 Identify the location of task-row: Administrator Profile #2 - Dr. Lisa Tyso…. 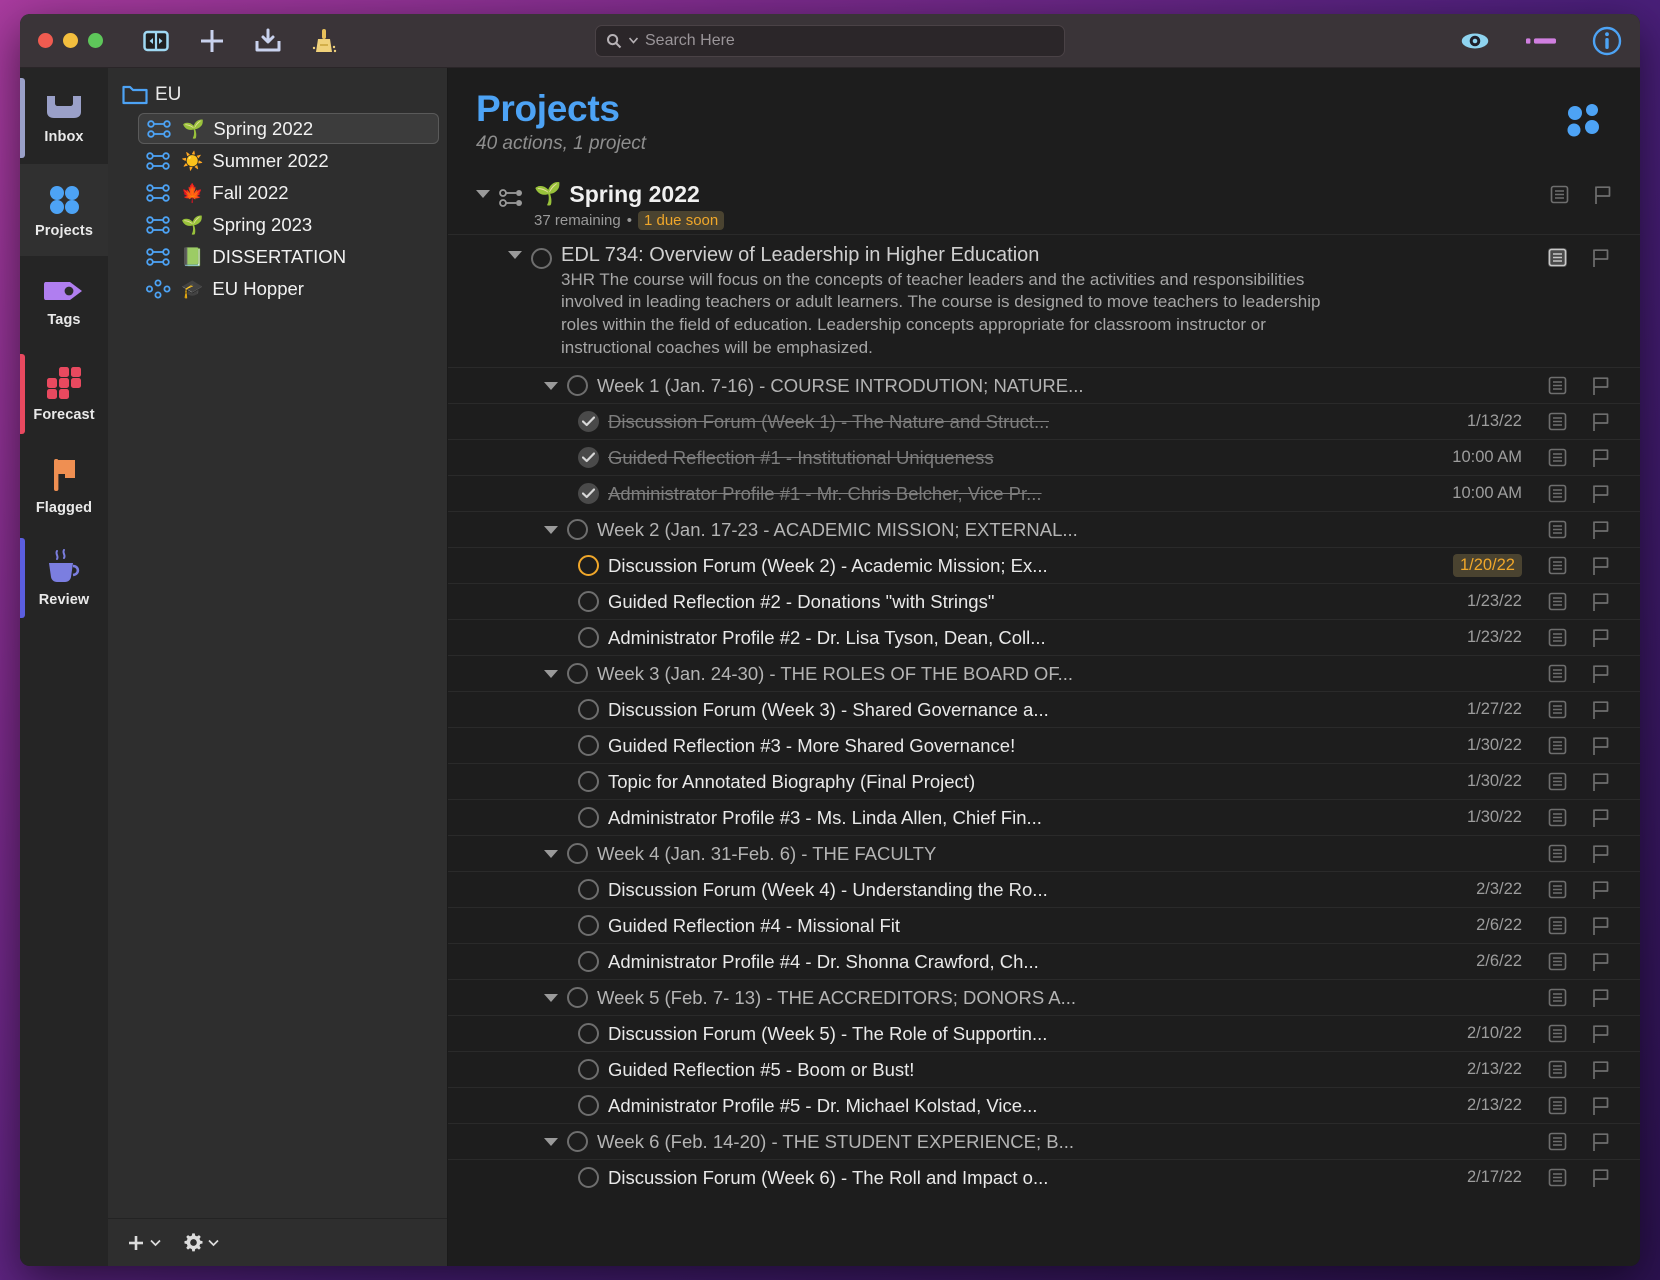
(1044, 637).